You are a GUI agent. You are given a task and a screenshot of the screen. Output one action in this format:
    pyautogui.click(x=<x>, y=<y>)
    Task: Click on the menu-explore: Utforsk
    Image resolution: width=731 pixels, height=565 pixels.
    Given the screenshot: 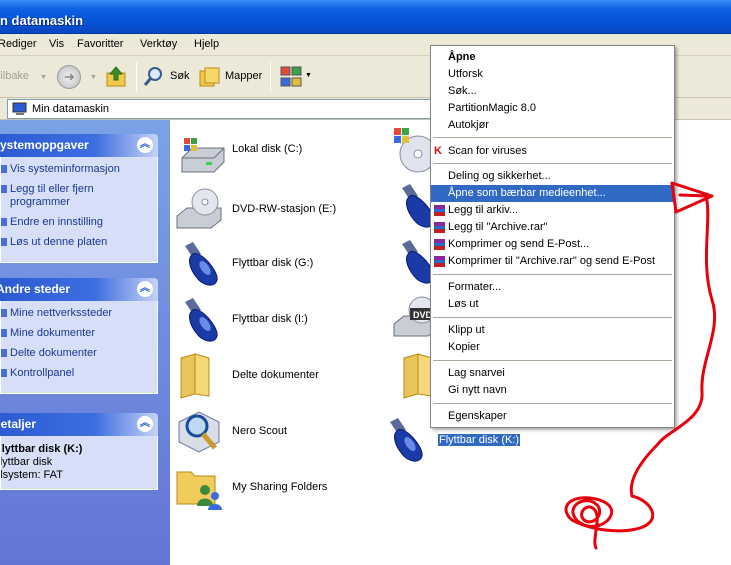 What is the action you would take?
    pyautogui.click(x=552, y=74)
    